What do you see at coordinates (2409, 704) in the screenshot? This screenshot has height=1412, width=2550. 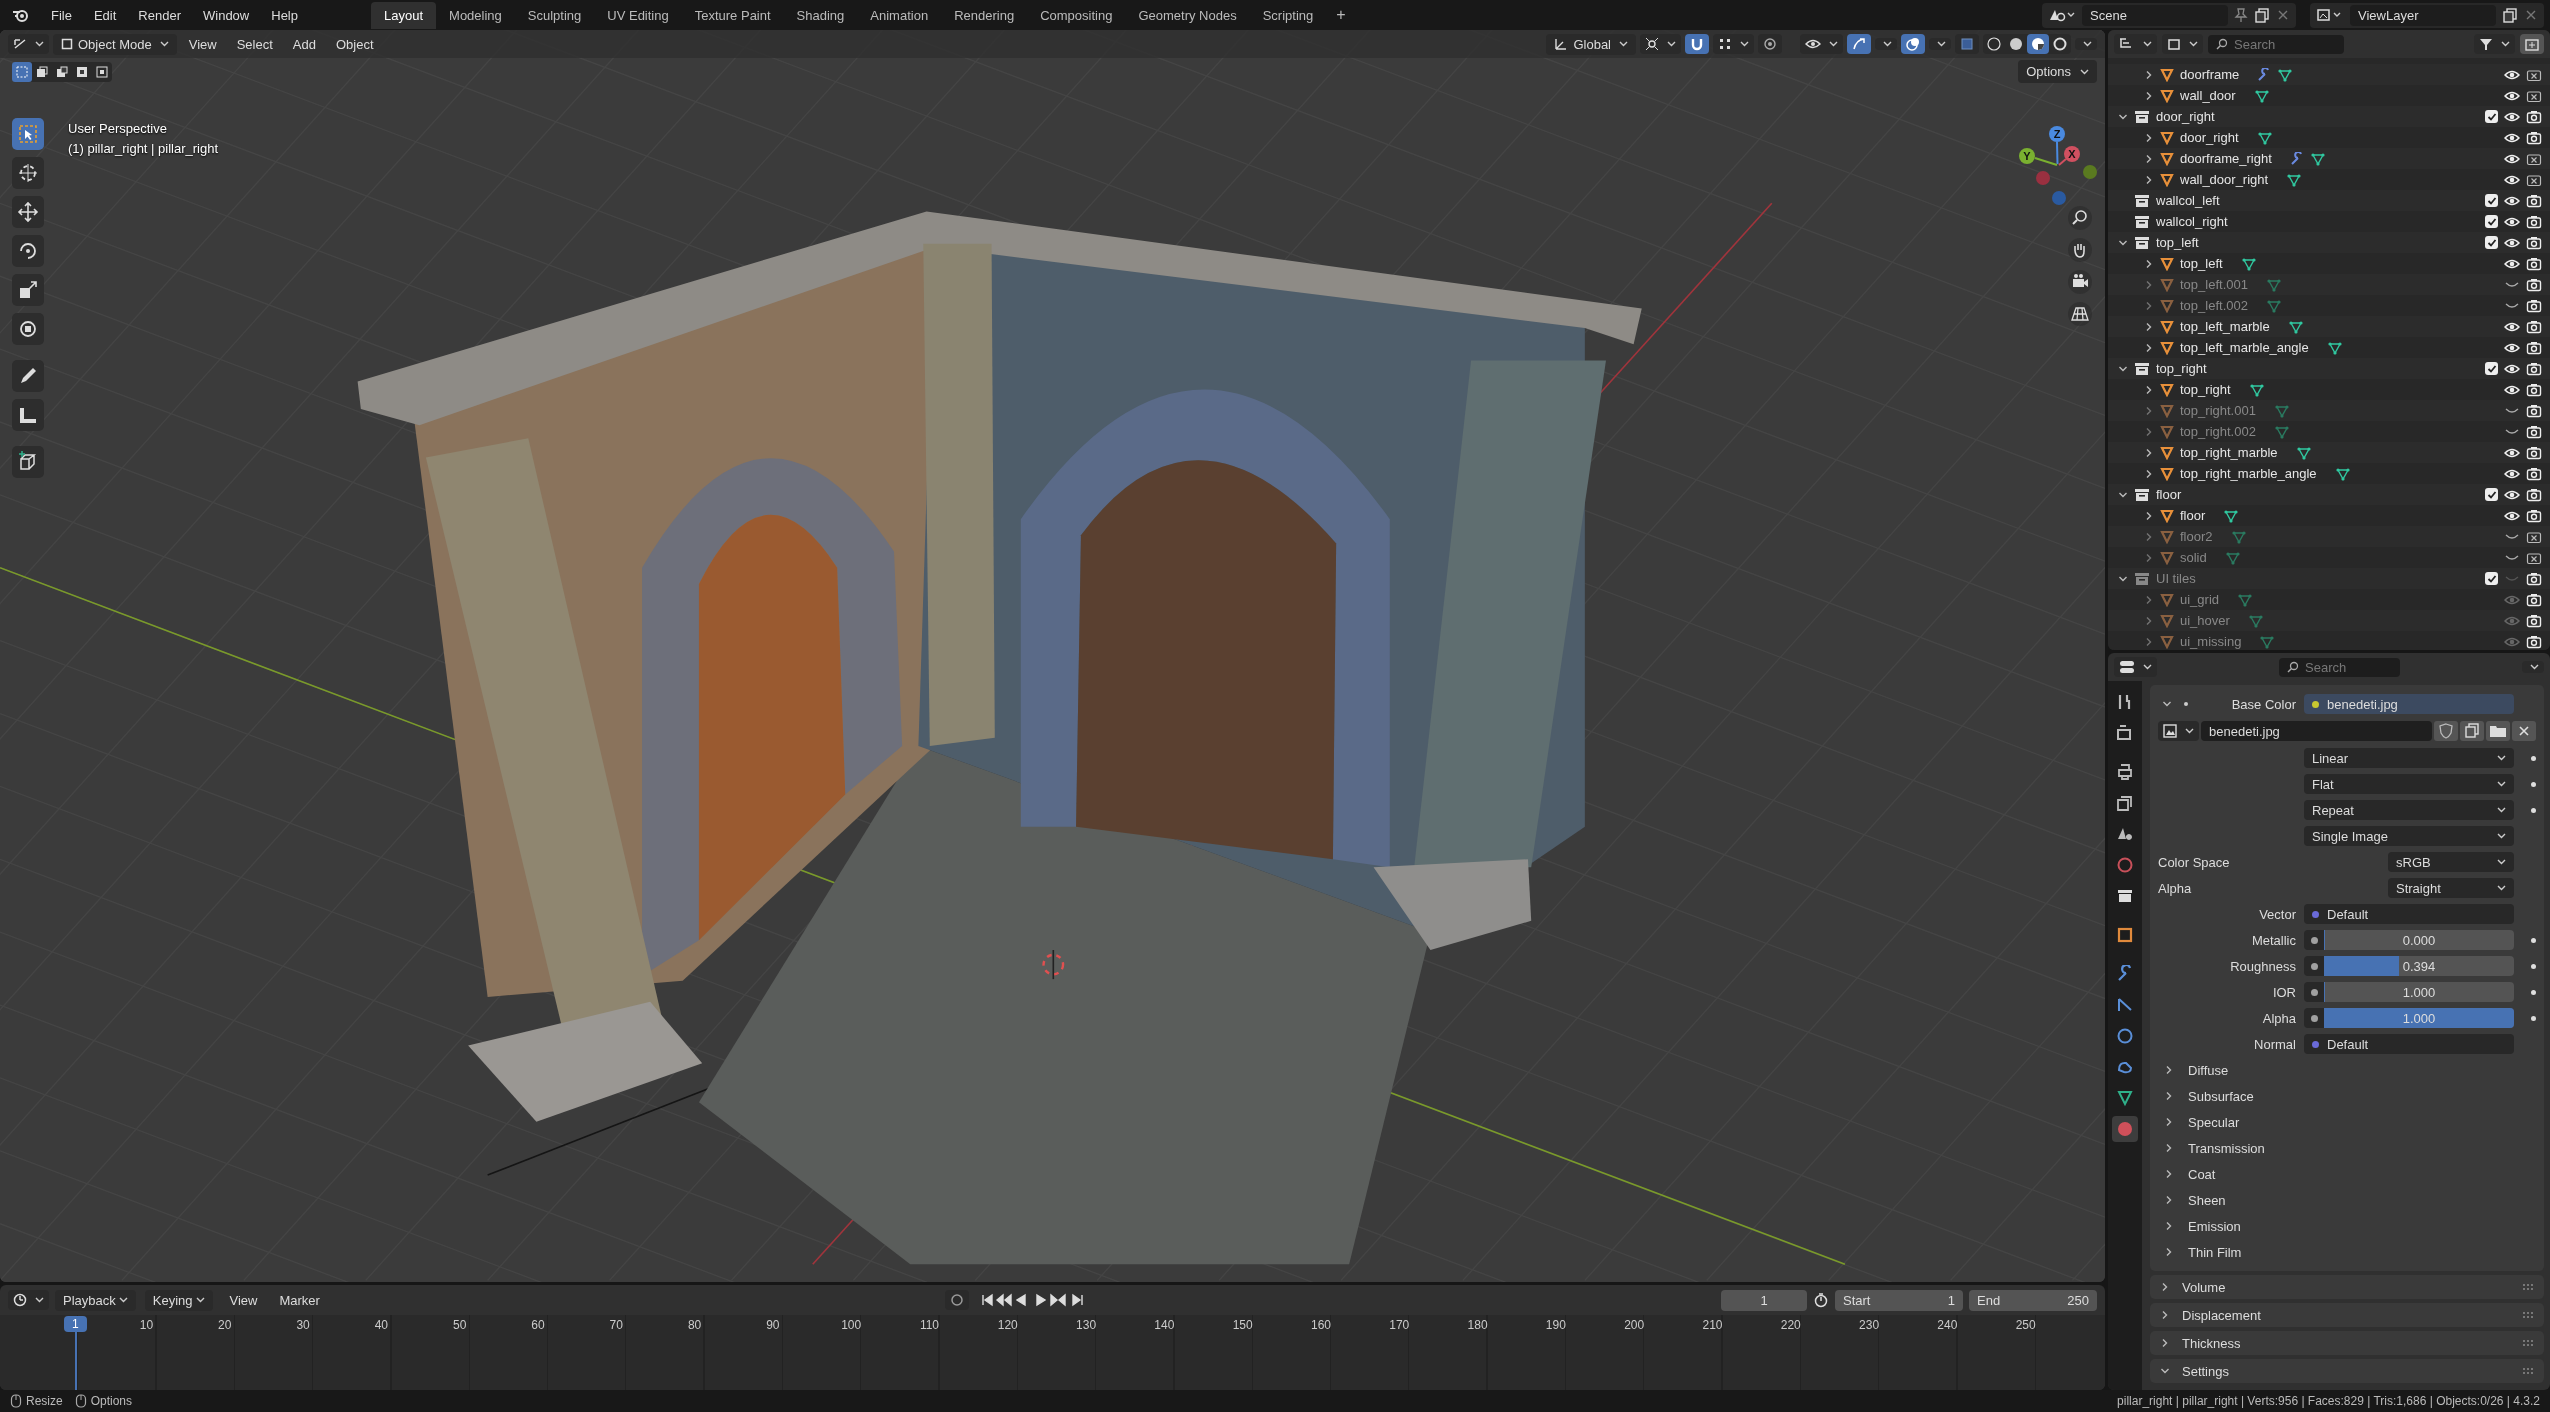 I see `base-color-field: benedeti.jpg` at bounding box center [2409, 704].